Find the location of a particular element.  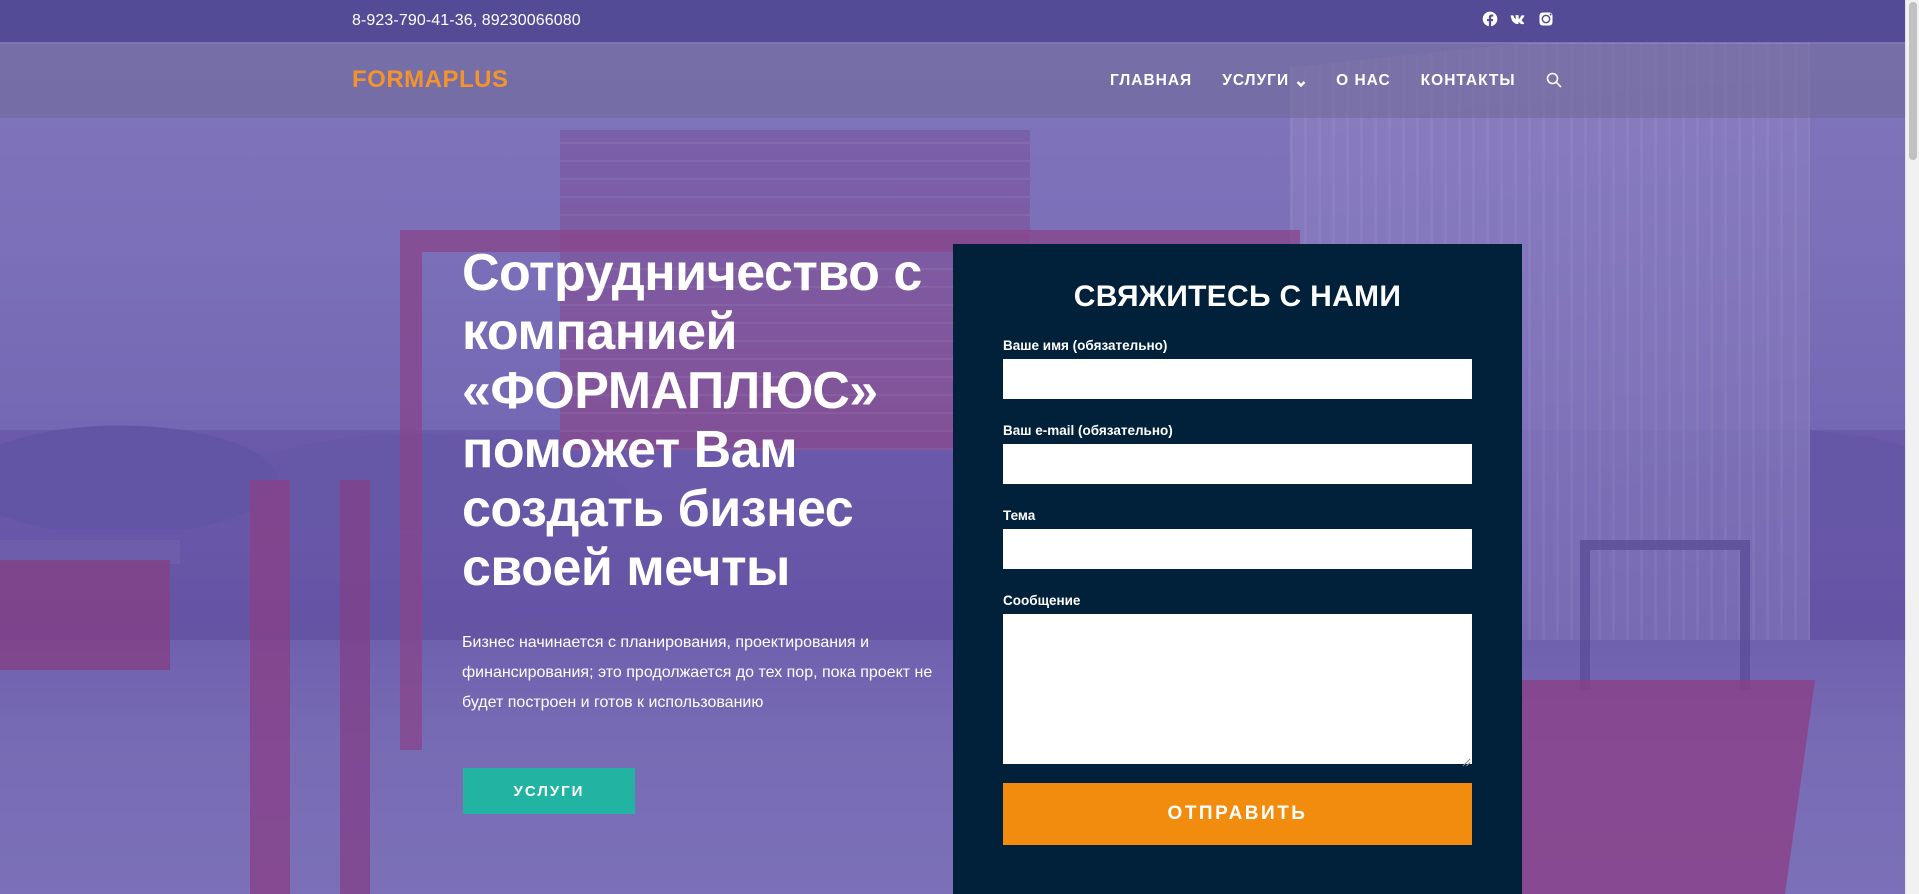

nav-item-label: ГЛАВНАЯ is located at coordinates (1151, 80).